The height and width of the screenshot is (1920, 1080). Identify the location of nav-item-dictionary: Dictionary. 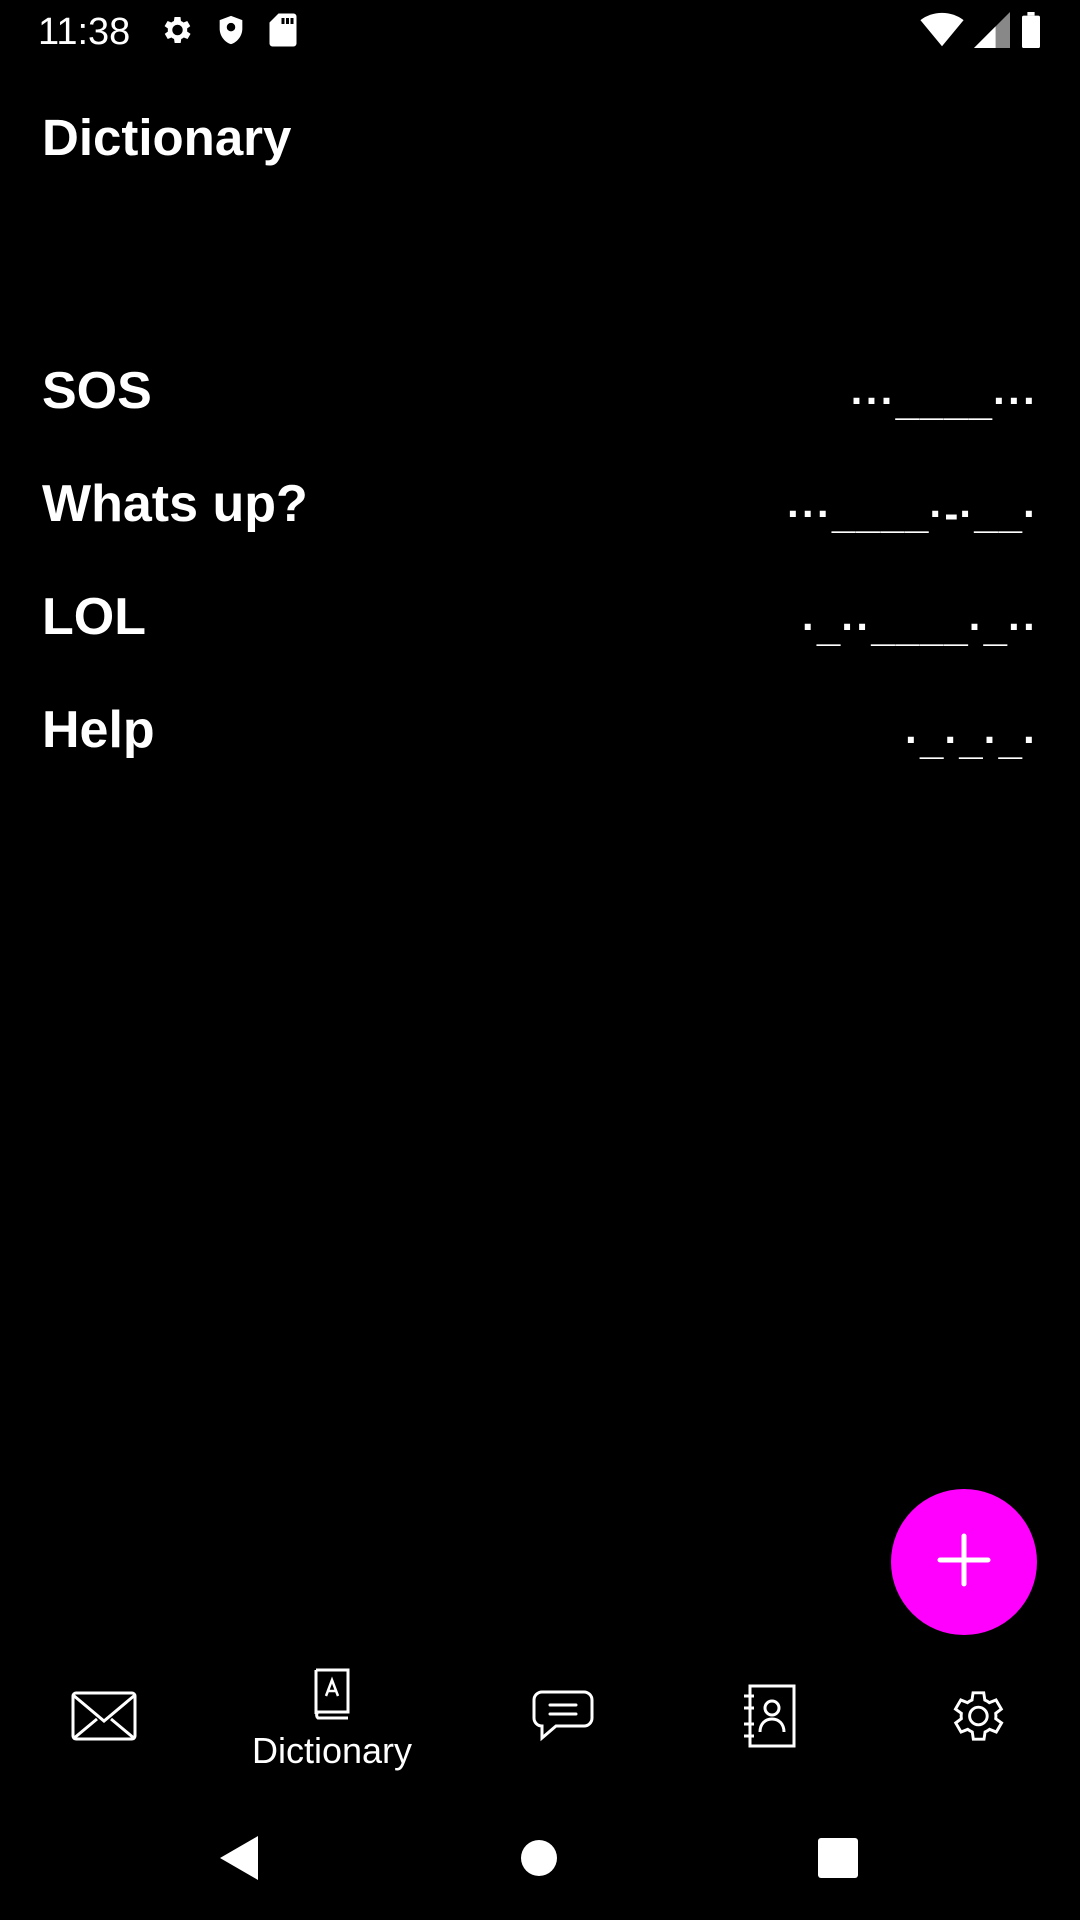
(332, 1718).